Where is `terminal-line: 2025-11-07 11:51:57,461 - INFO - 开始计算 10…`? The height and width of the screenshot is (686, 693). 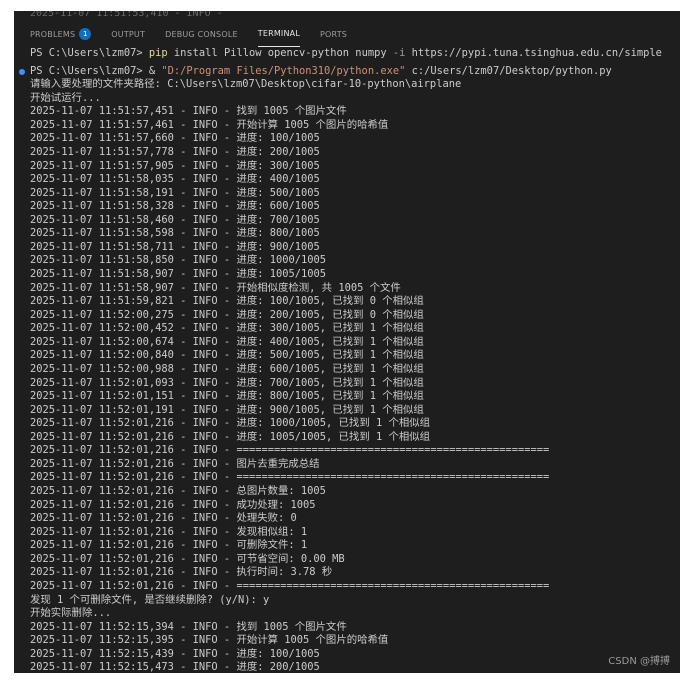
terminal-line: 2025-11-07 11:51:57,461 - INFO - 开始计算 10… is located at coordinates (209, 124).